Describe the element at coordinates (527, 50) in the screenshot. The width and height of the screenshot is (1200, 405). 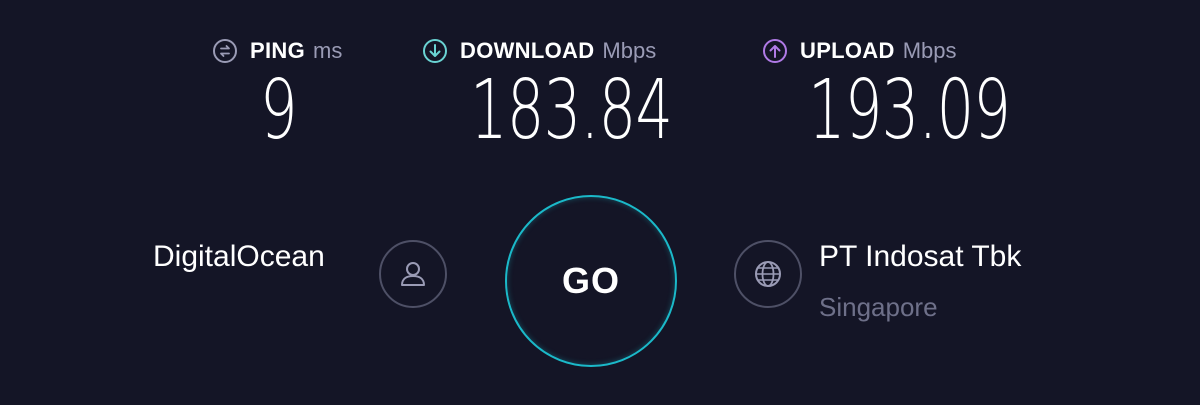
I see `download-label: DOWNLOAD` at that location.